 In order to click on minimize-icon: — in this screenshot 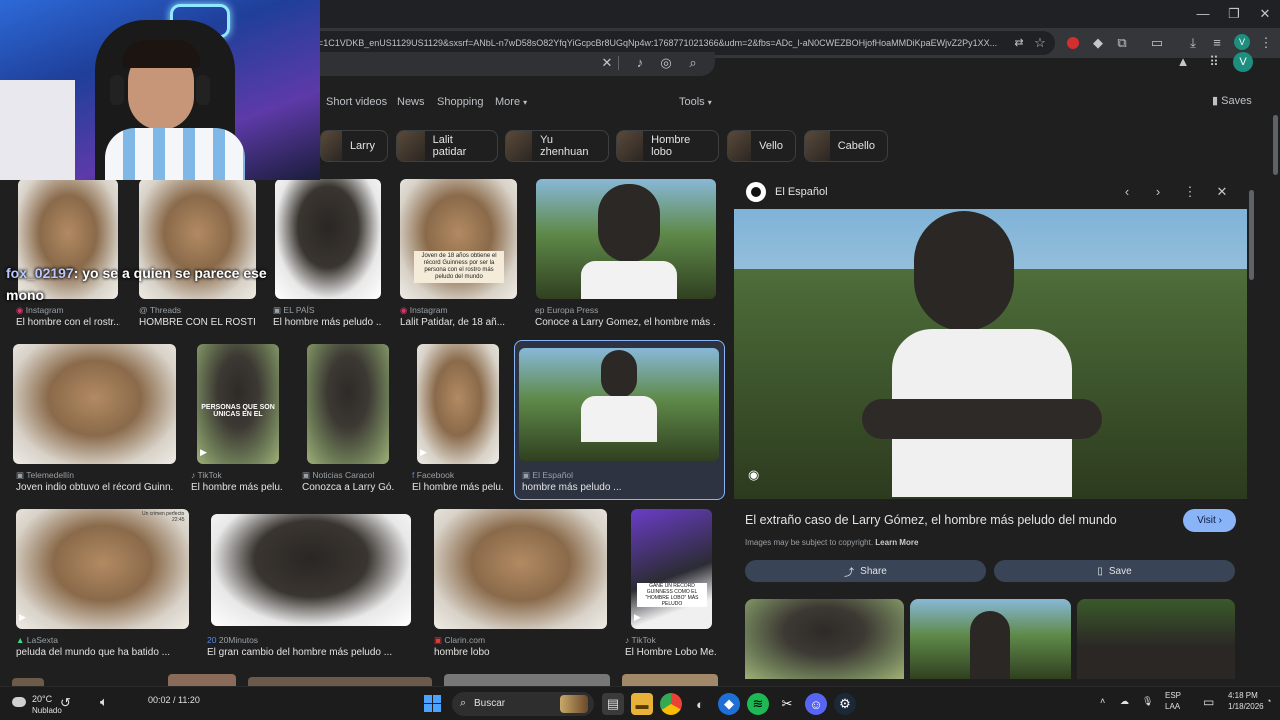, I will do `click(1203, 14)`.